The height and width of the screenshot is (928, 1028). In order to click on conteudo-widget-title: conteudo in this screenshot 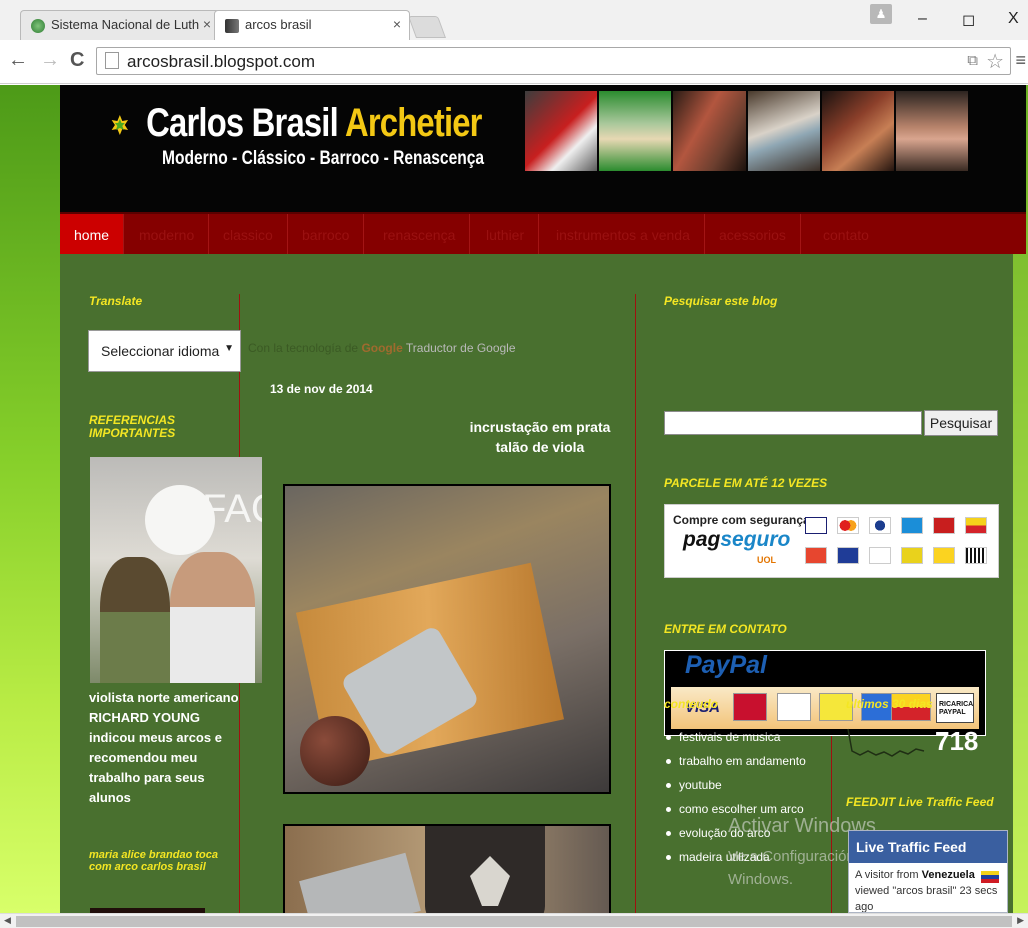, I will do `click(691, 704)`.